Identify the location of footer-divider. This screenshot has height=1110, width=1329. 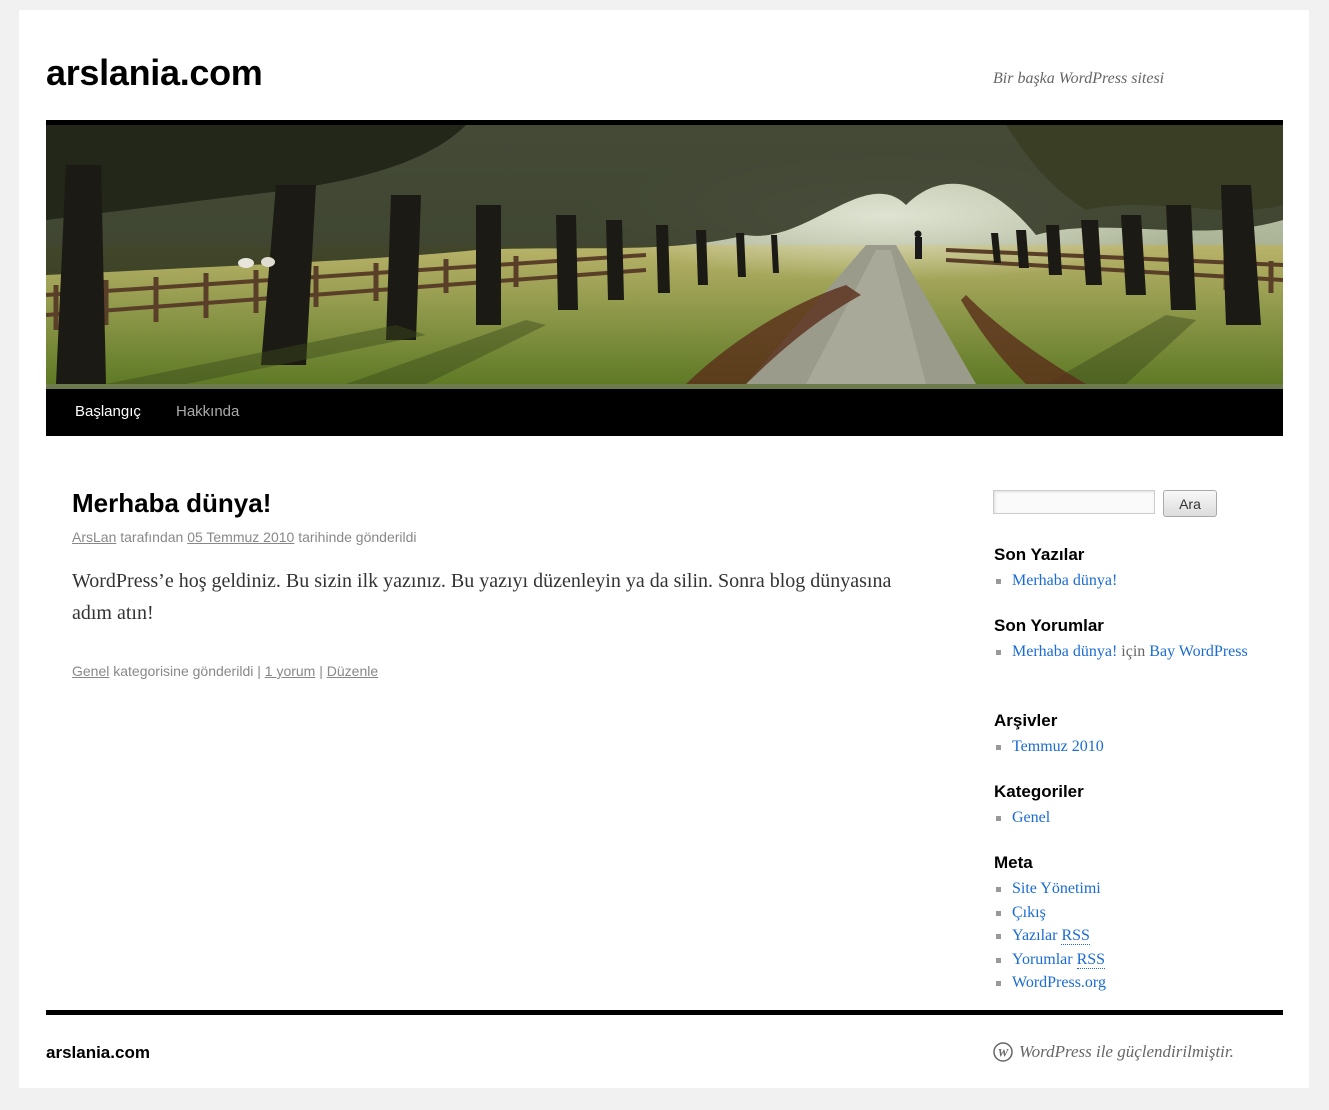
(664, 1012).